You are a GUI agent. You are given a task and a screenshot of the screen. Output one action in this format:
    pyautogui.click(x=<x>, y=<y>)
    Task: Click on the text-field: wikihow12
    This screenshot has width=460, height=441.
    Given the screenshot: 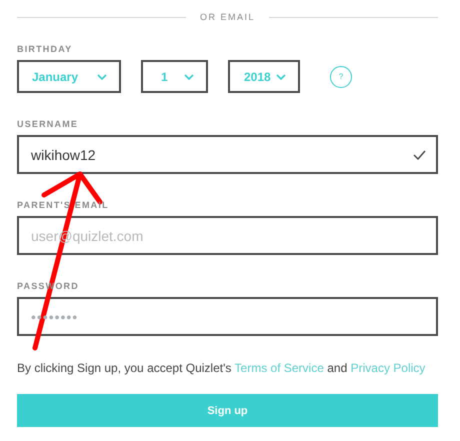 What is the action you would take?
    pyautogui.click(x=227, y=154)
    